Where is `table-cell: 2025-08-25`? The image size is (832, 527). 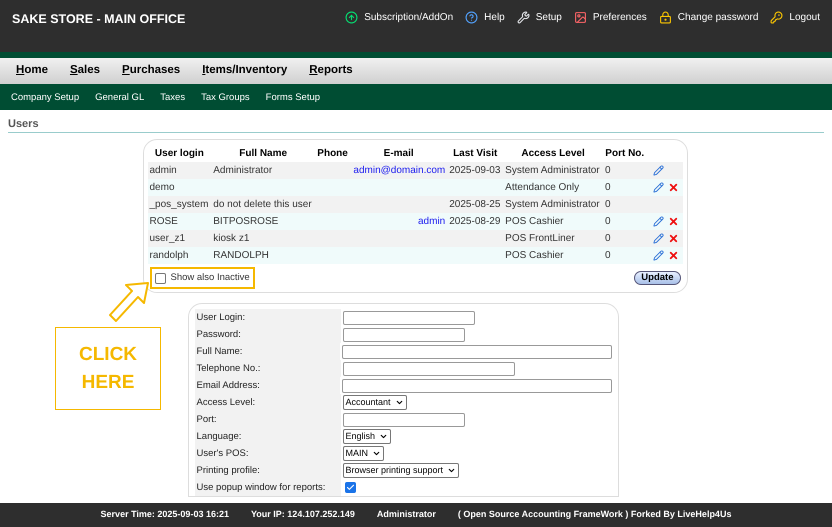 table-cell: 2025-08-25 is located at coordinates (475, 204).